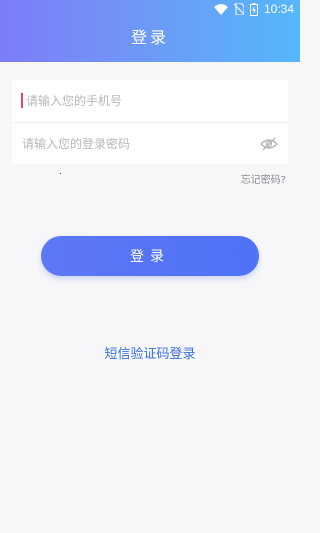  I want to click on battery-icon, so click(253, 9).